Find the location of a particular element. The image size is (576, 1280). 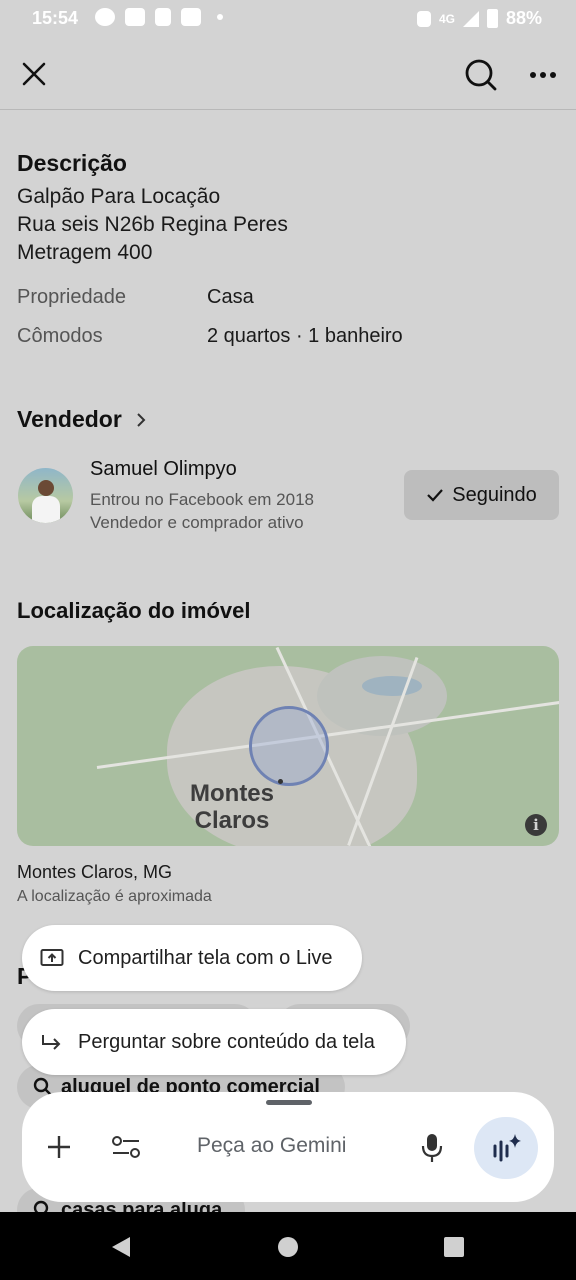

more-horizontal-icon is located at coordinates (543, 75).